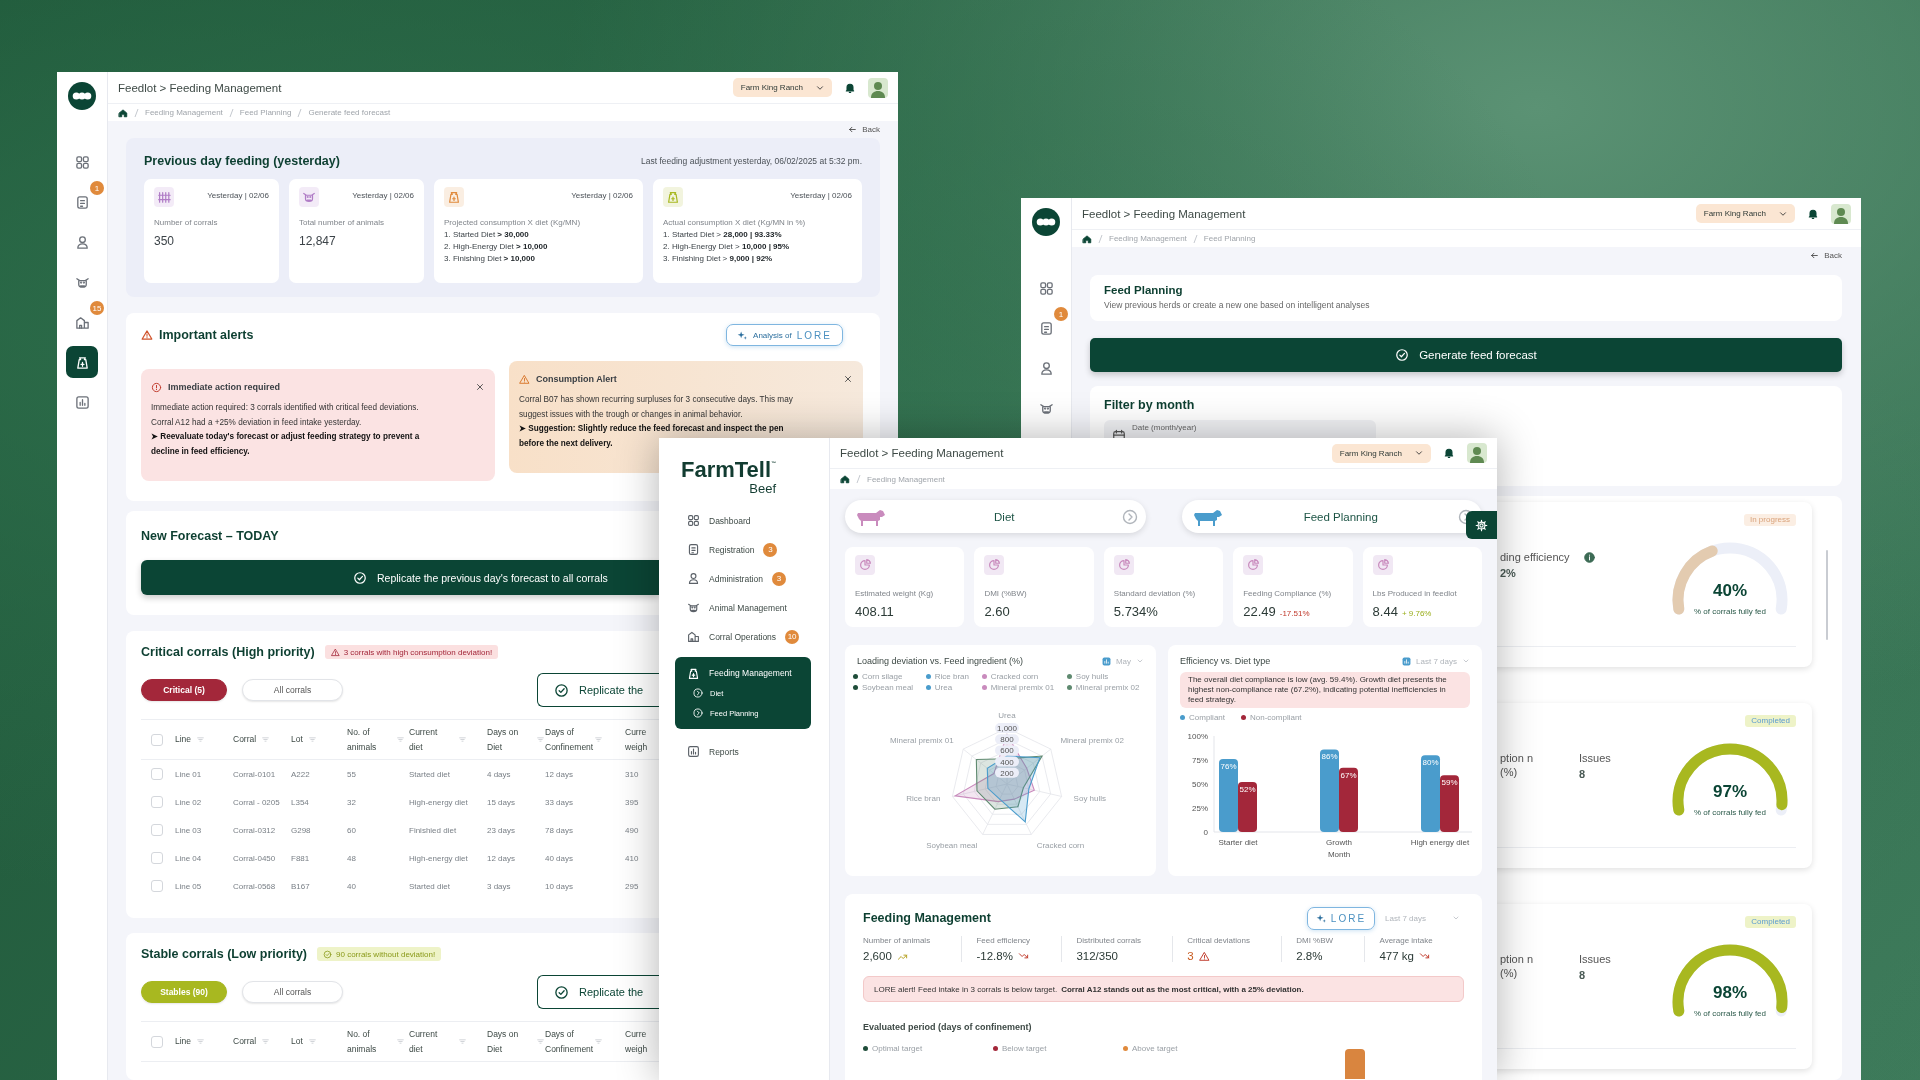 The height and width of the screenshot is (1080, 1920). I want to click on gauge-value: 40%, so click(1730, 590).